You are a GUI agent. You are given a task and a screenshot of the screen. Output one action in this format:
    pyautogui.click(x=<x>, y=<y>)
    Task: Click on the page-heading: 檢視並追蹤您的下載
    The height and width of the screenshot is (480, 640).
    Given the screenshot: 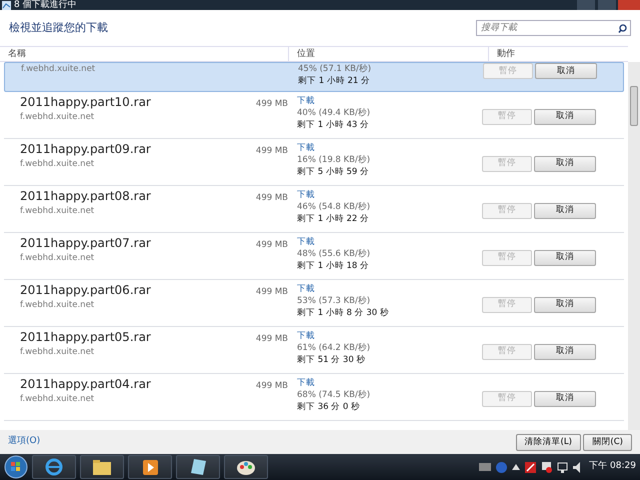 What is the action you would take?
    pyautogui.click(x=58, y=28)
    